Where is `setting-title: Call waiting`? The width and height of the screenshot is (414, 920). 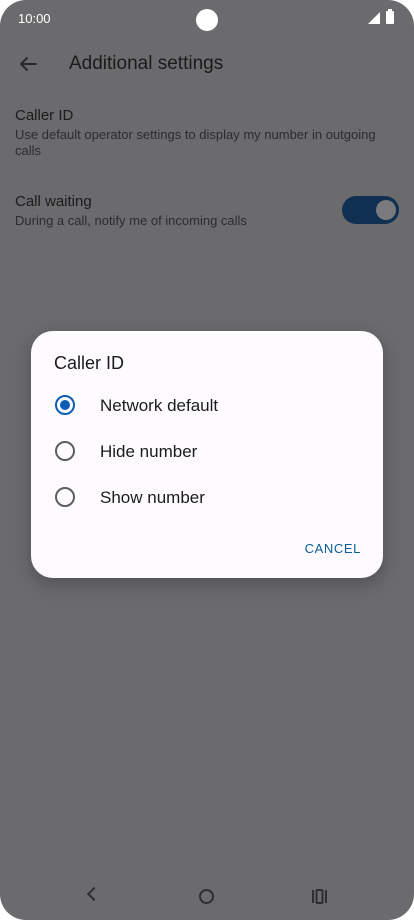 setting-title: Call waiting is located at coordinates (53, 201).